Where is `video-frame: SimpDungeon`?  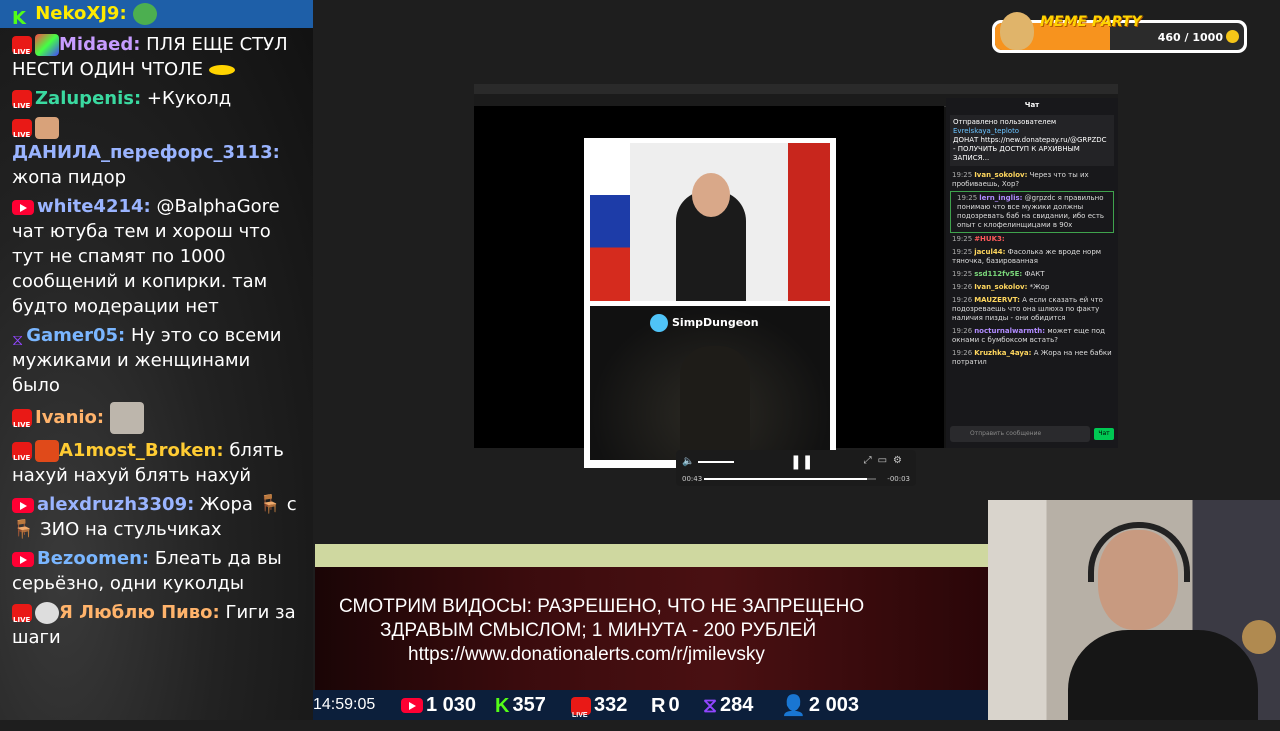 video-frame: SimpDungeon is located at coordinates (710, 303).